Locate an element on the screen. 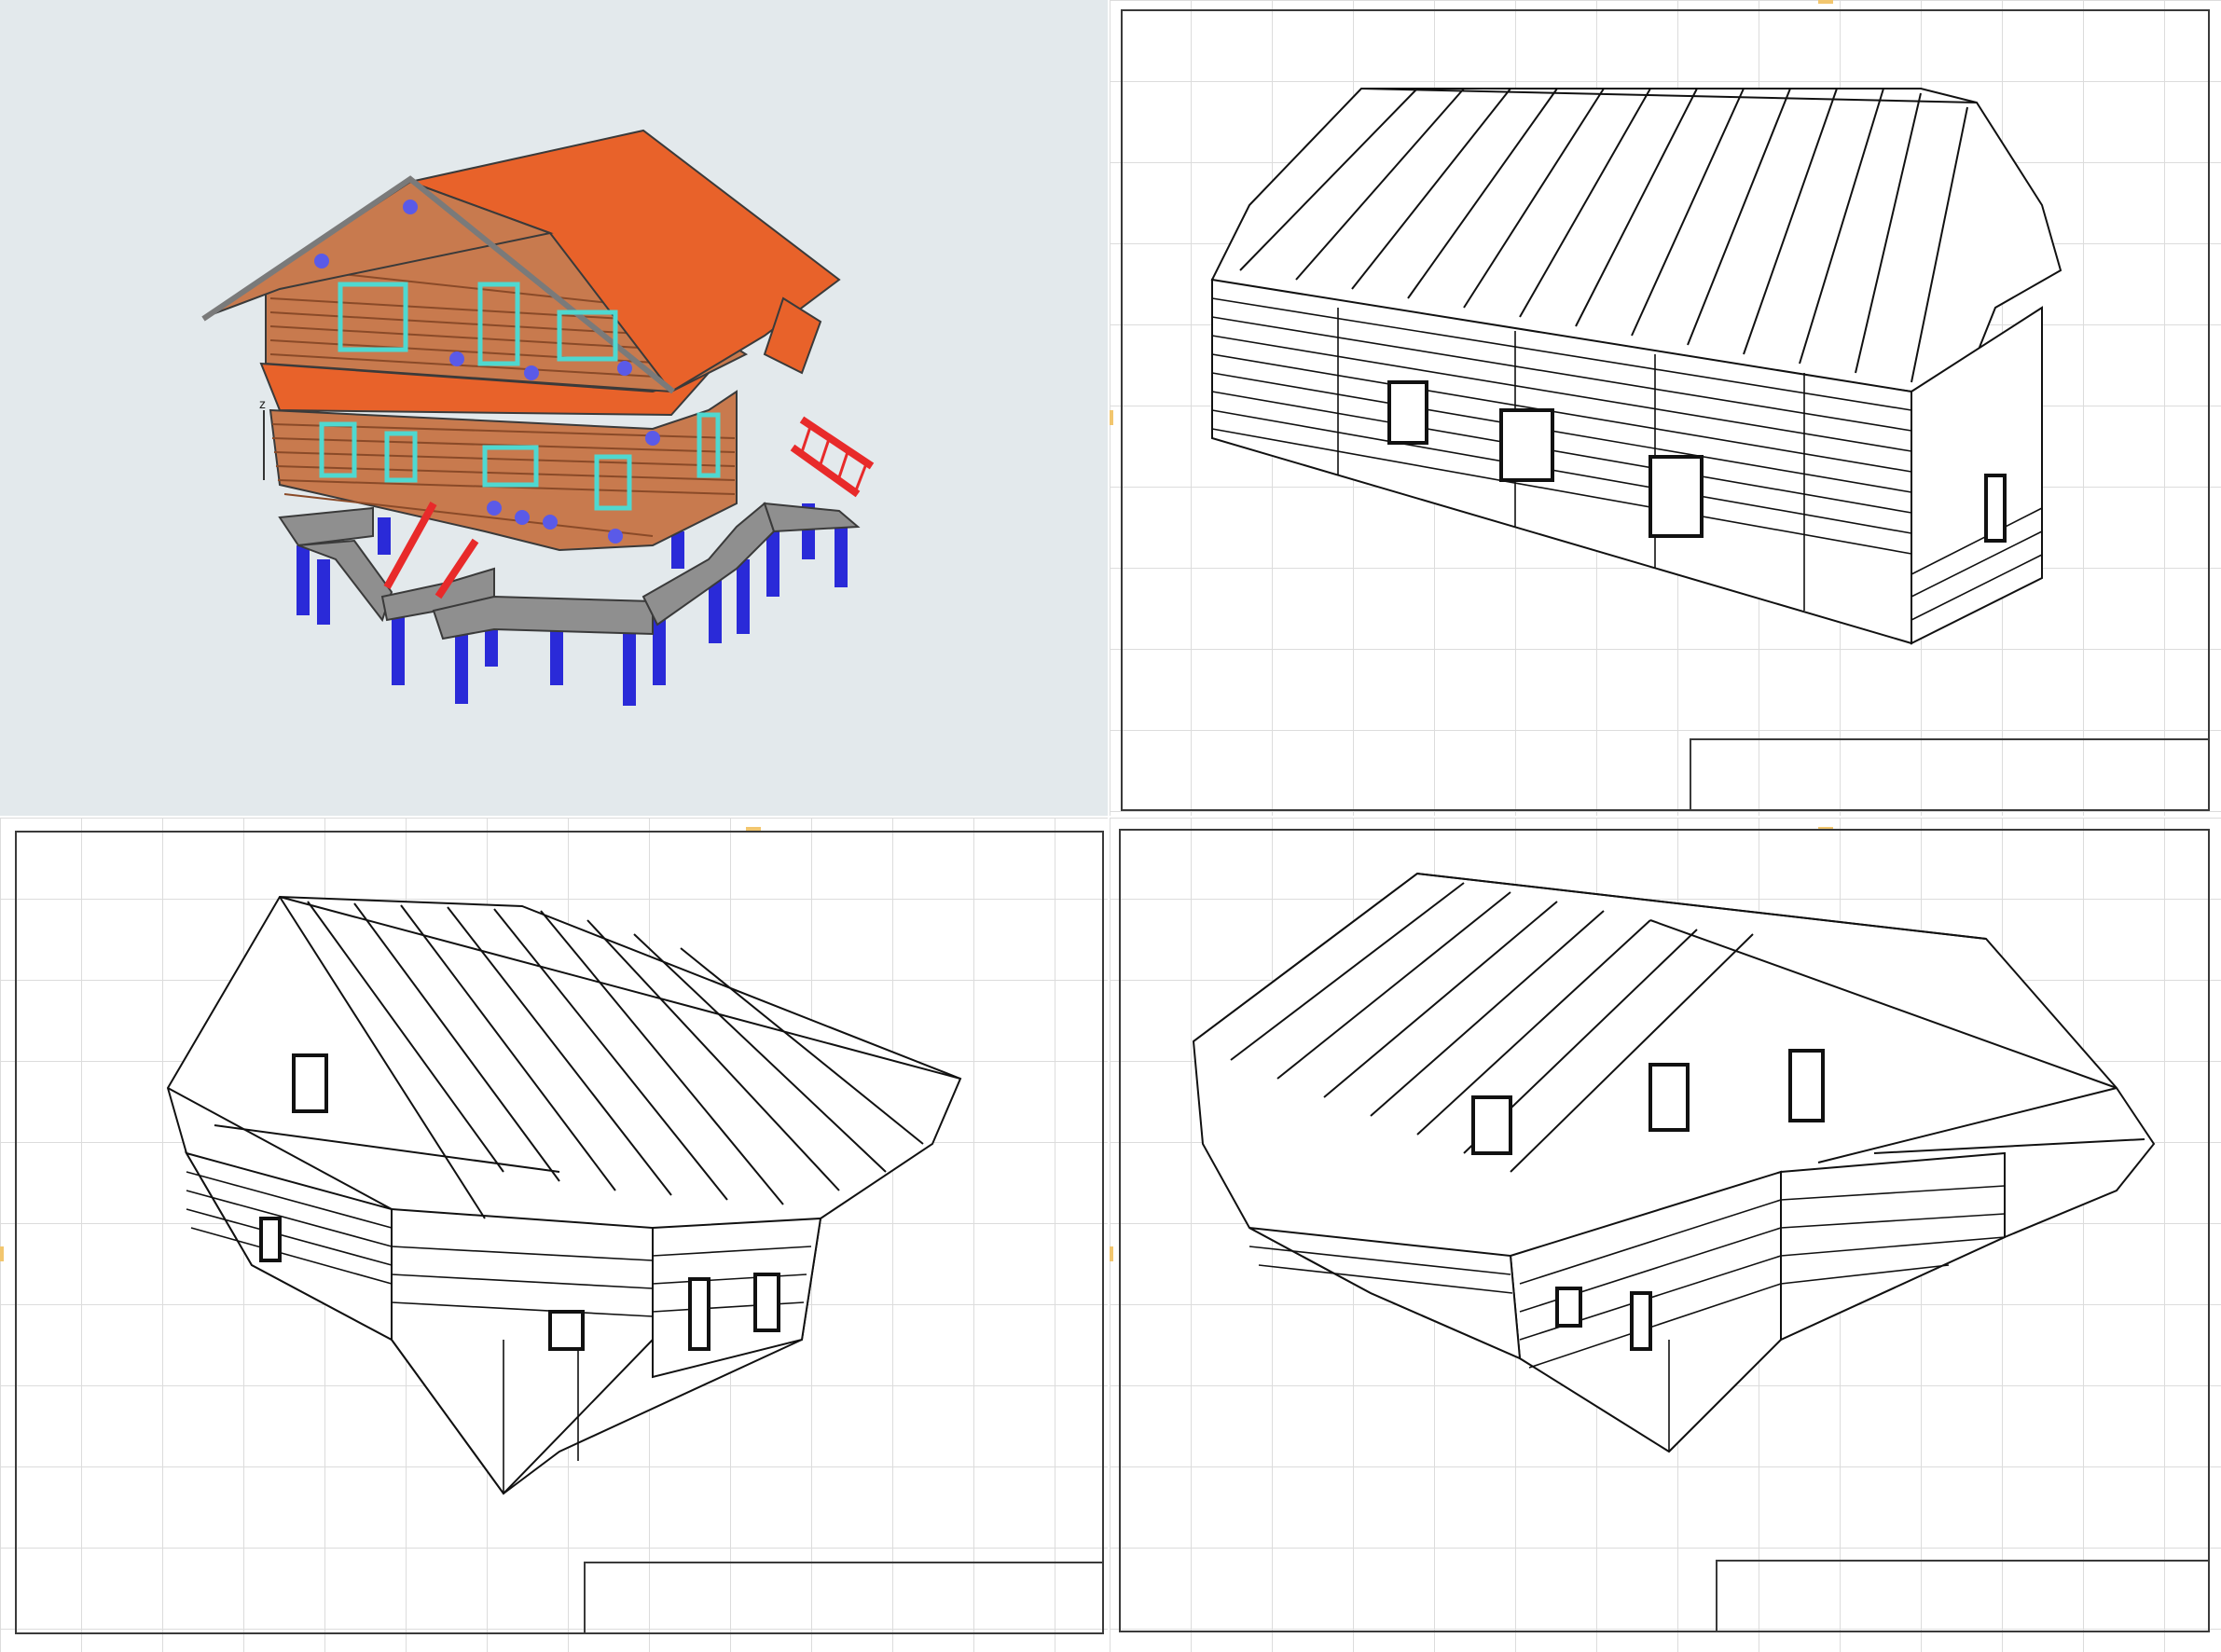 The image size is (2221, 1652). z-axis-label: z is located at coordinates (262, 404).